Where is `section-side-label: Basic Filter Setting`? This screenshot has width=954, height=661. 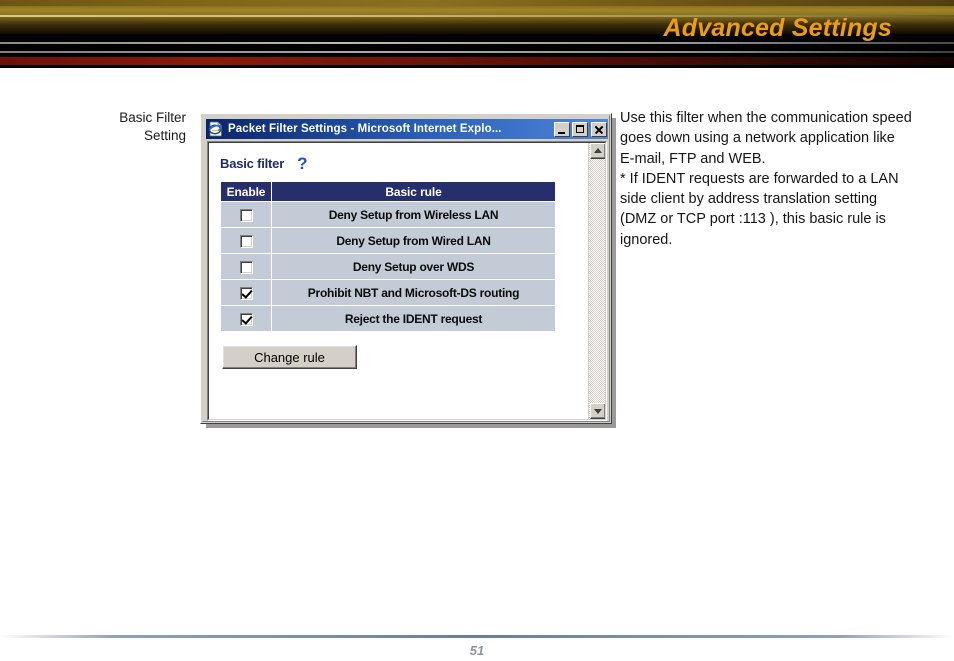 section-side-label: Basic Filter Setting is located at coordinates (123, 127).